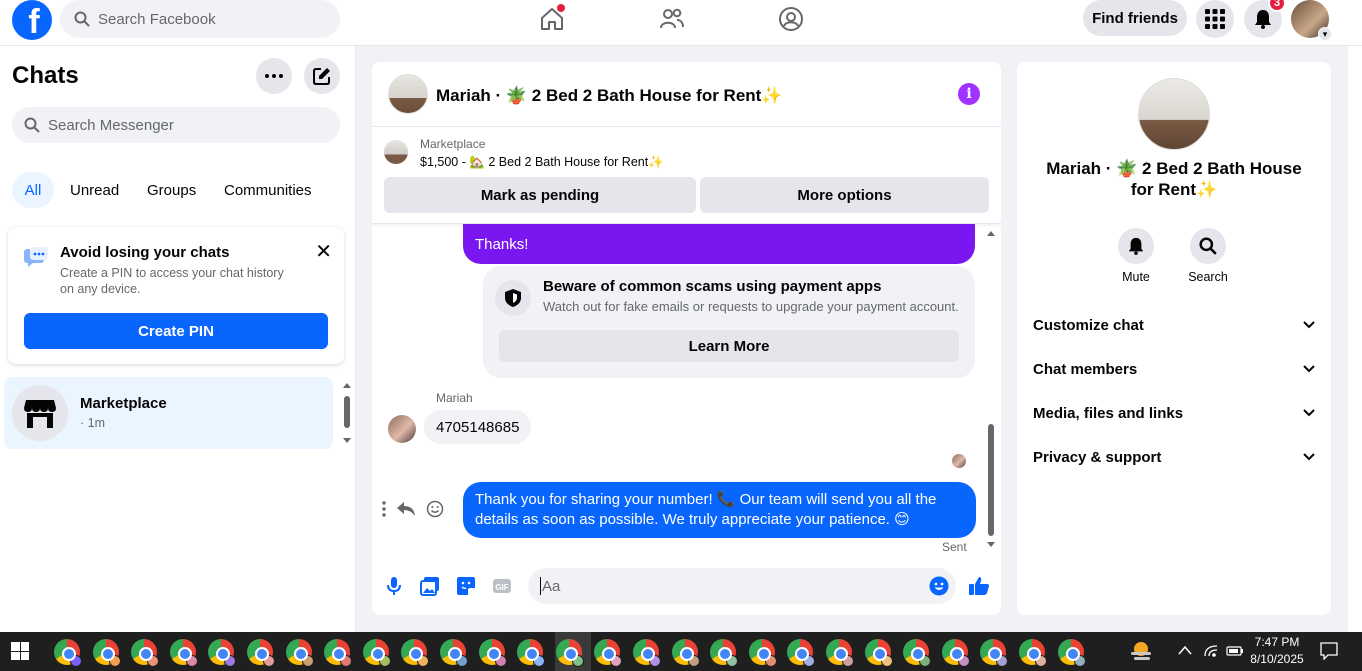 Image resolution: width=1362 pixels, height=671 pixels. Describe the element at coordinates (502, 586) in the screenshot. I see `gif-icon: GIF` at that location.